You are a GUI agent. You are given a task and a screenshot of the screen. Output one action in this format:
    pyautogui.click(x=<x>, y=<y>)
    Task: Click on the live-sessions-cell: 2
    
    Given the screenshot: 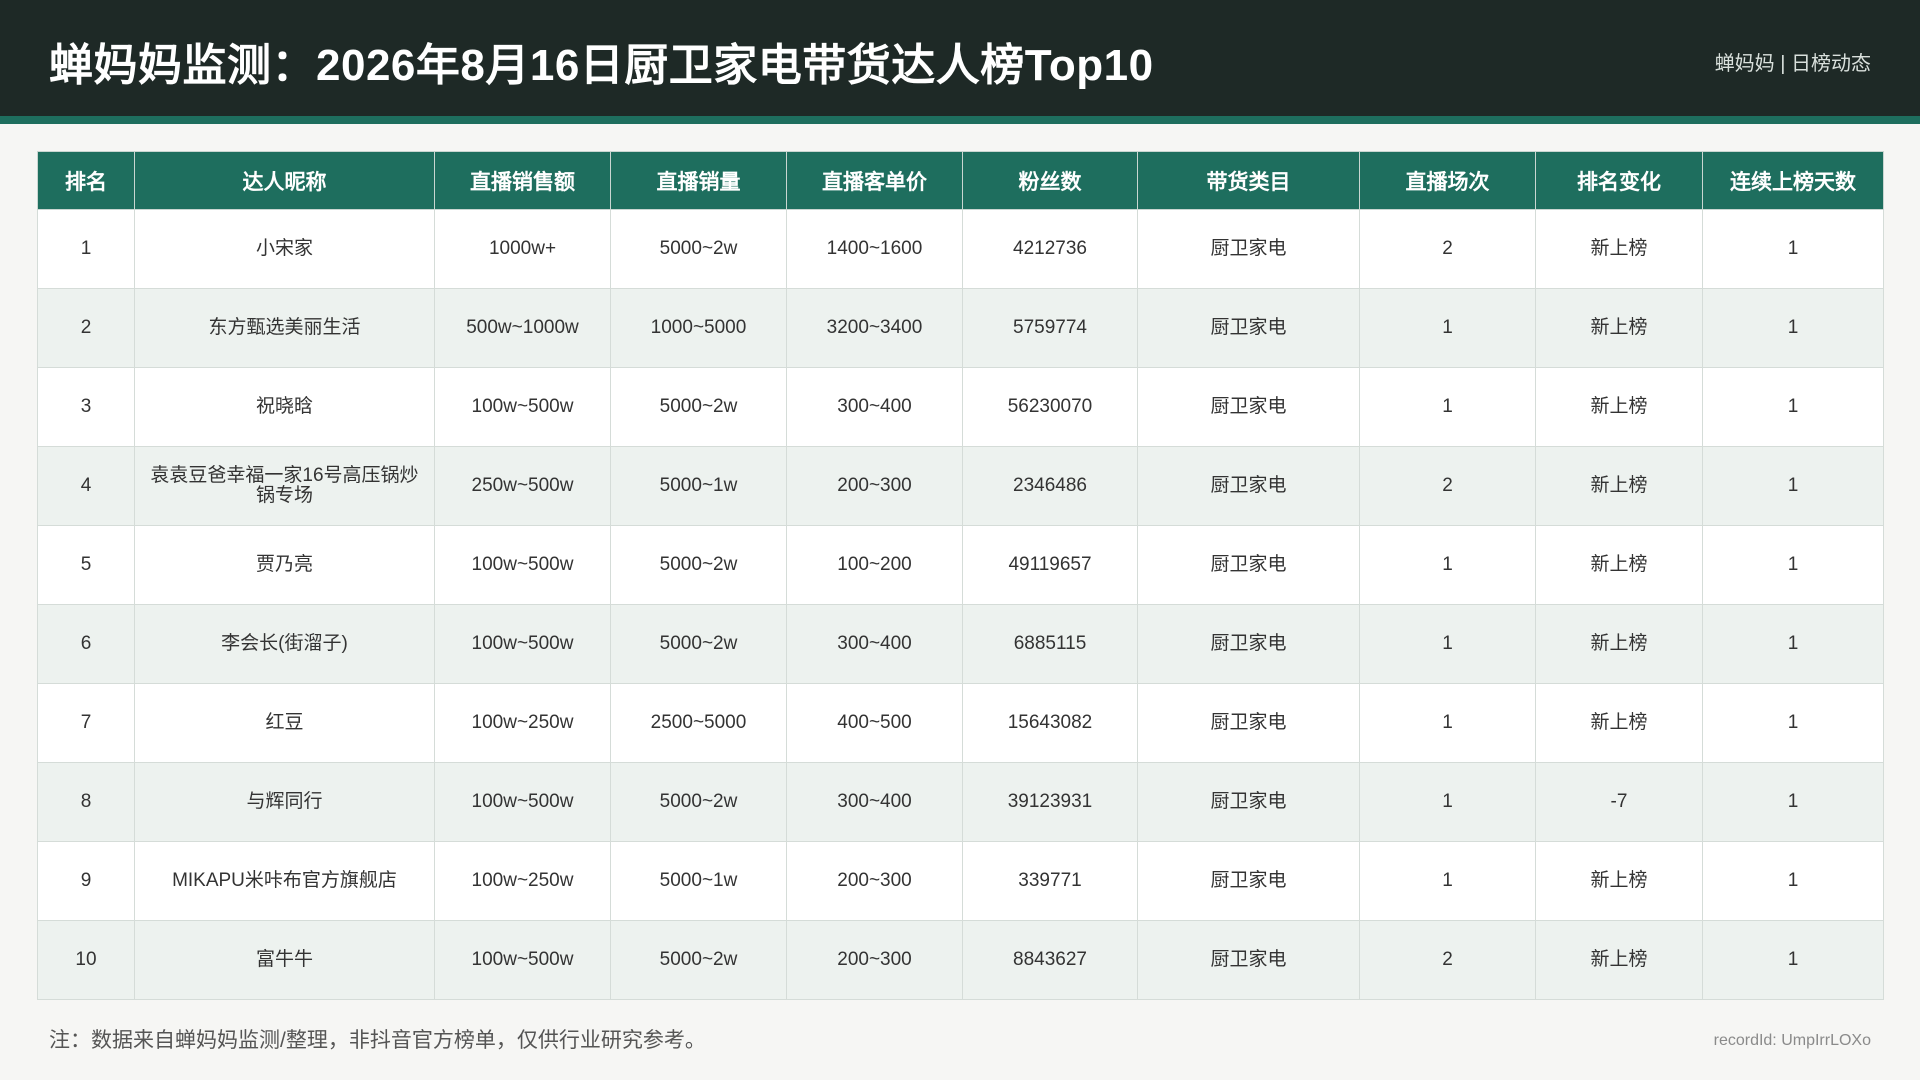 What is the action you would take?
    pyautogui.click(x=1447, y=486)
    